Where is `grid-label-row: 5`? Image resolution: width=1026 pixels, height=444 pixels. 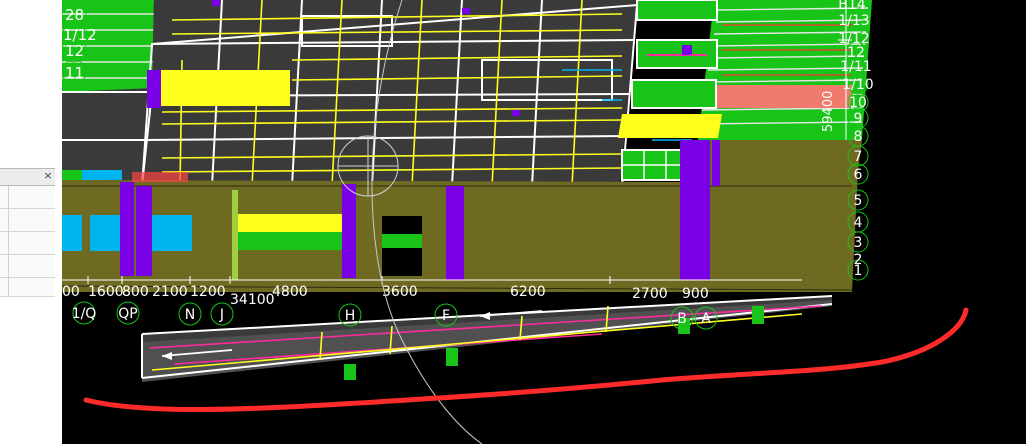 grid-label-row: 5 is located at coordinates (858, 201).